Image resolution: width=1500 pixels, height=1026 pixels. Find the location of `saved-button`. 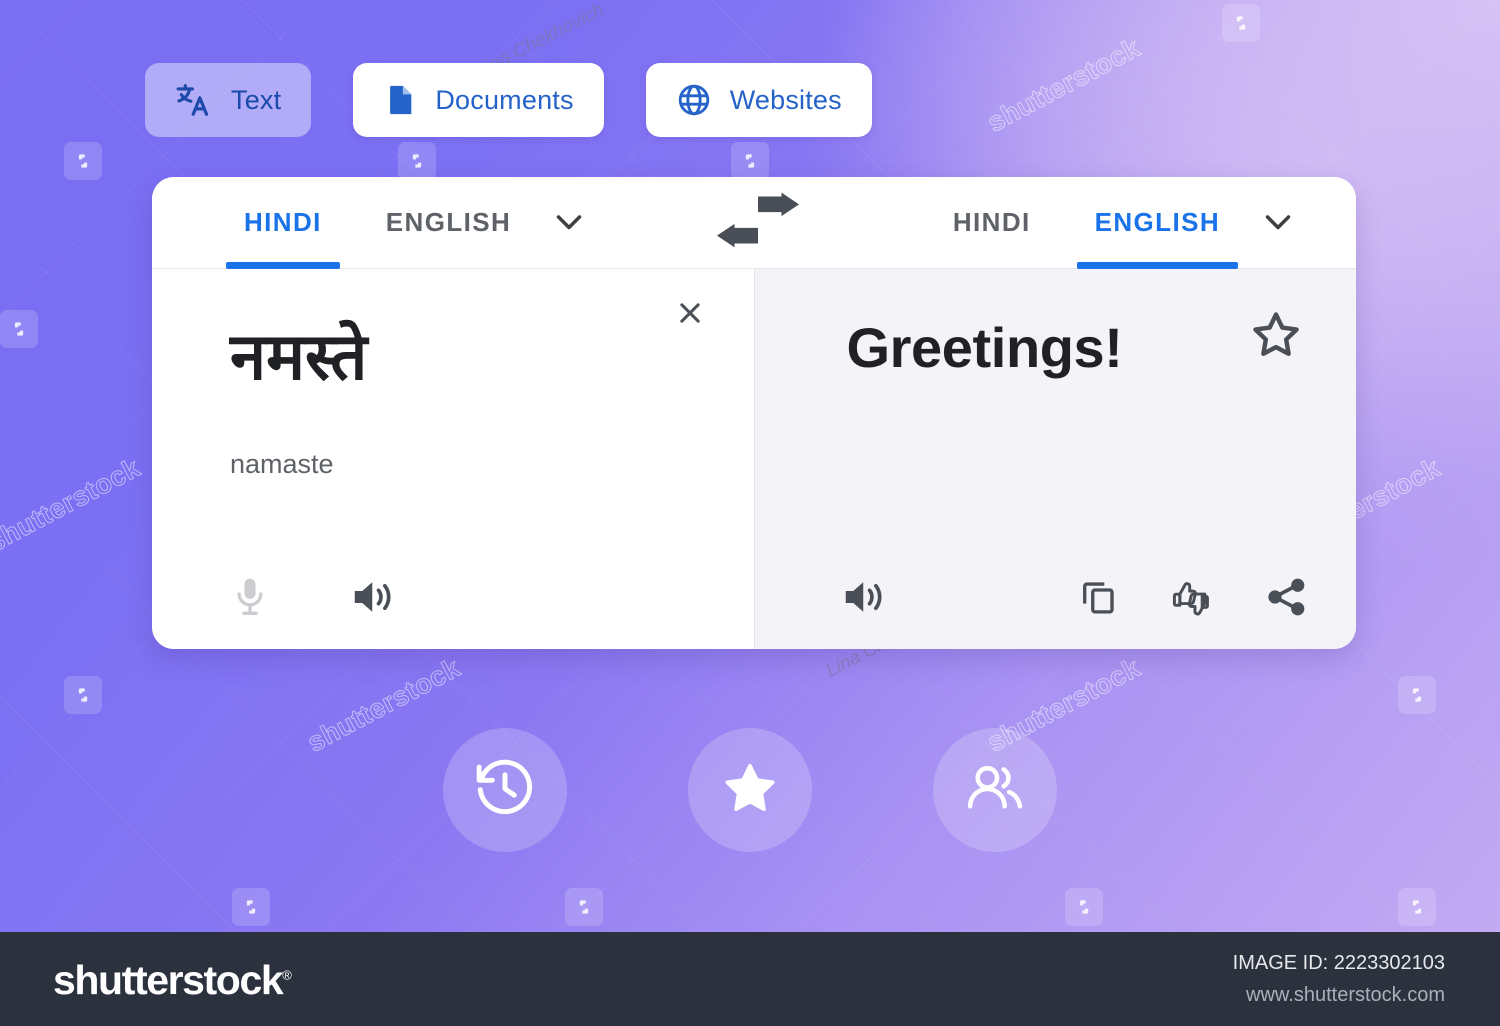

saved-button is located at coordinates (750, 790).